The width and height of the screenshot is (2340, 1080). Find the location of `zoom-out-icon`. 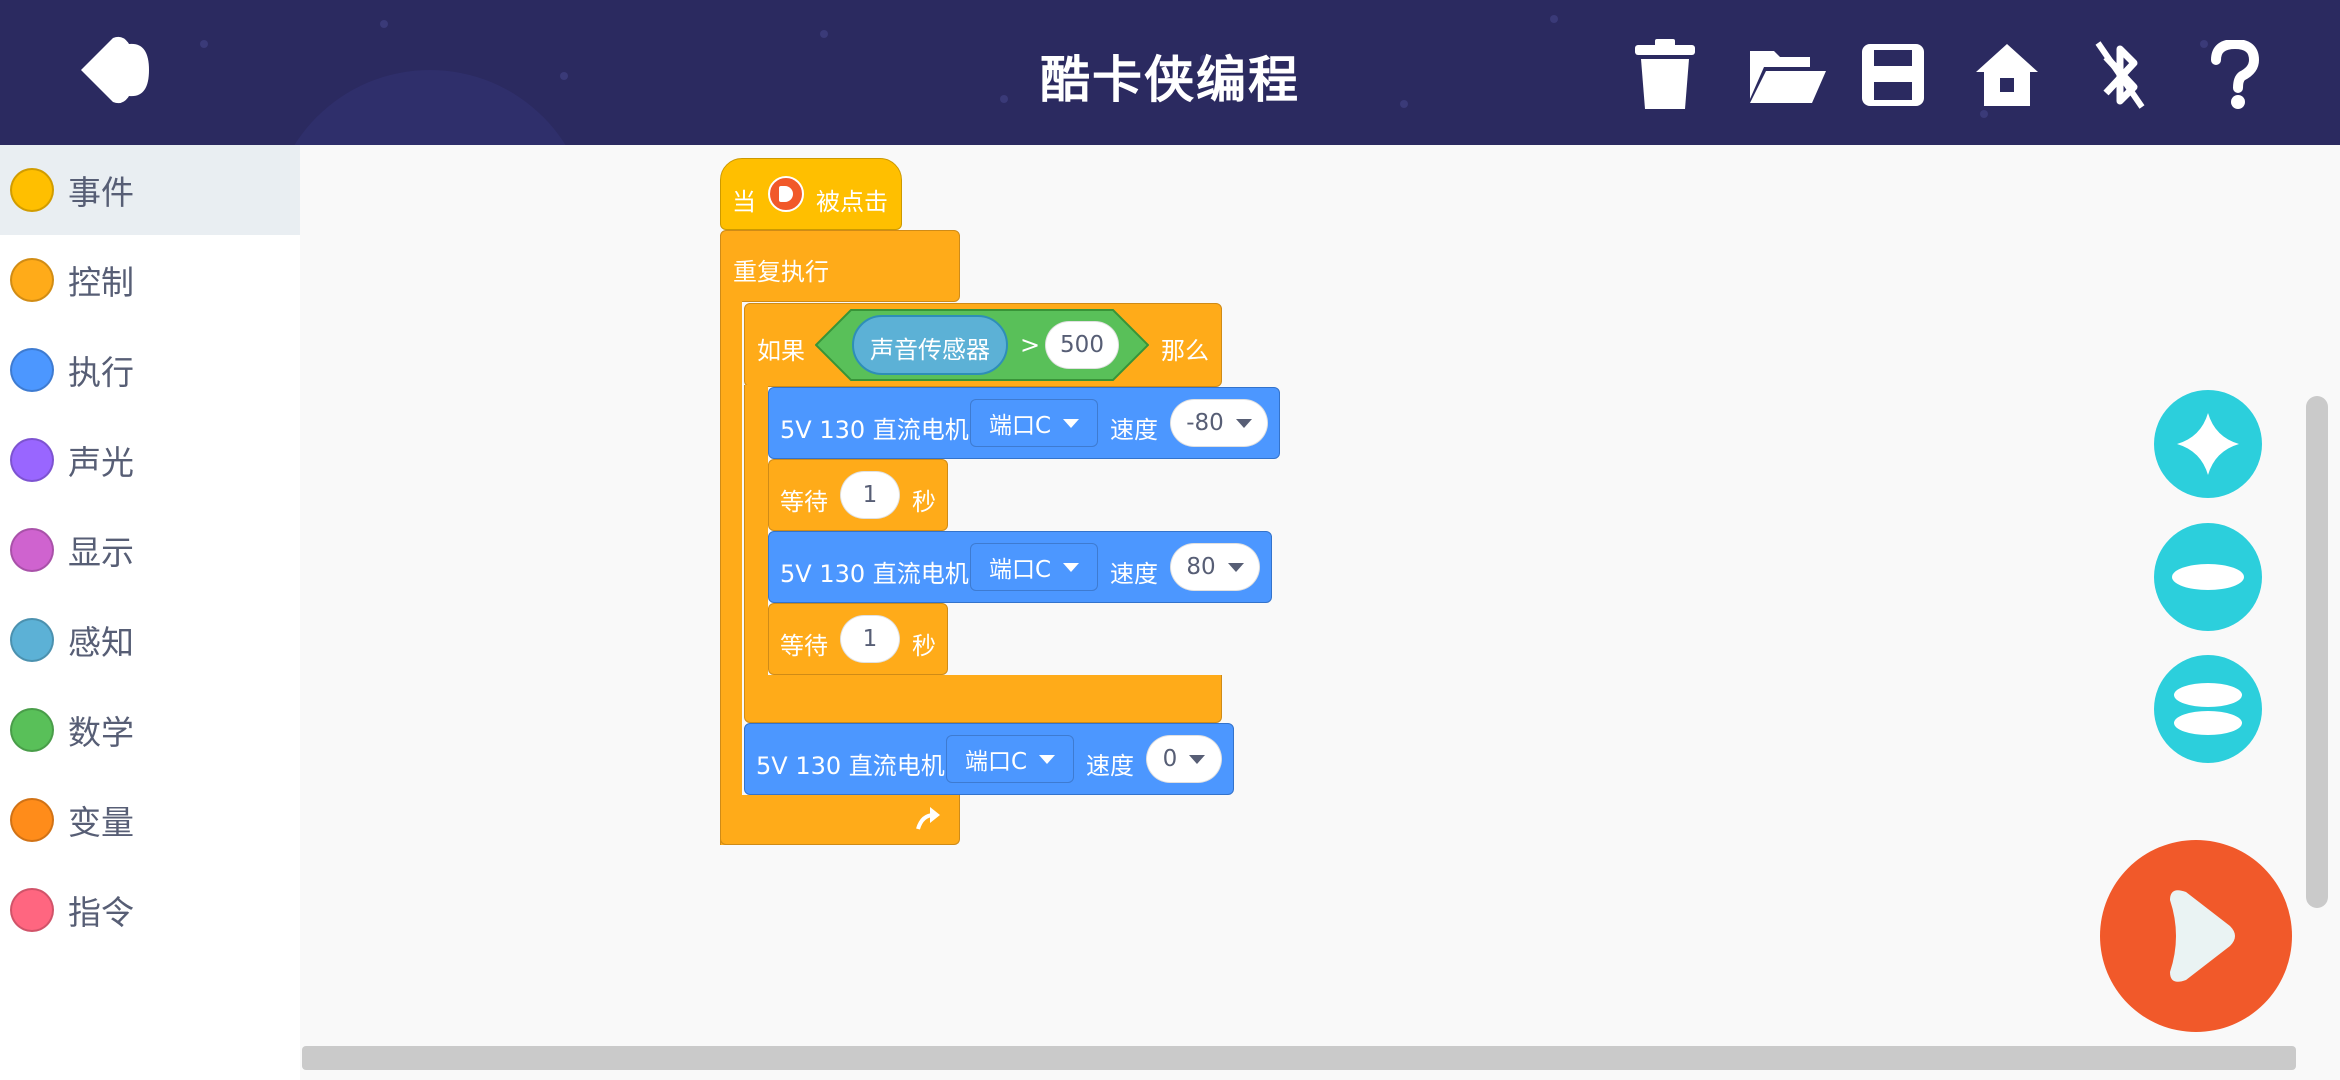

zoom-out-icon is located at coordinates (2208, 577).